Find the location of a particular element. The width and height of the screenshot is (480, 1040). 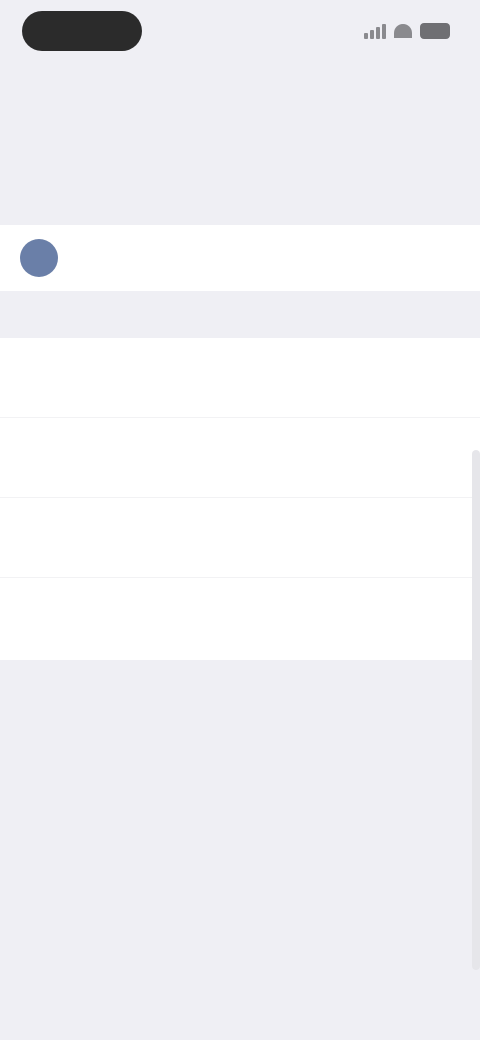

battery-icon is located at coordinates (435, 31).